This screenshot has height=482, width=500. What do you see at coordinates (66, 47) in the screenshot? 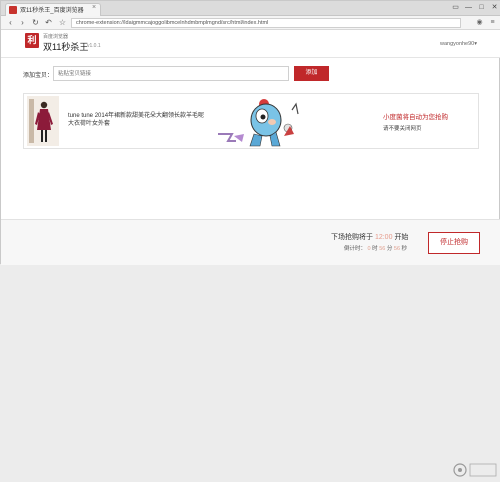
I see `app-title: 双11秒杀王` at bounding box center [66, 47].